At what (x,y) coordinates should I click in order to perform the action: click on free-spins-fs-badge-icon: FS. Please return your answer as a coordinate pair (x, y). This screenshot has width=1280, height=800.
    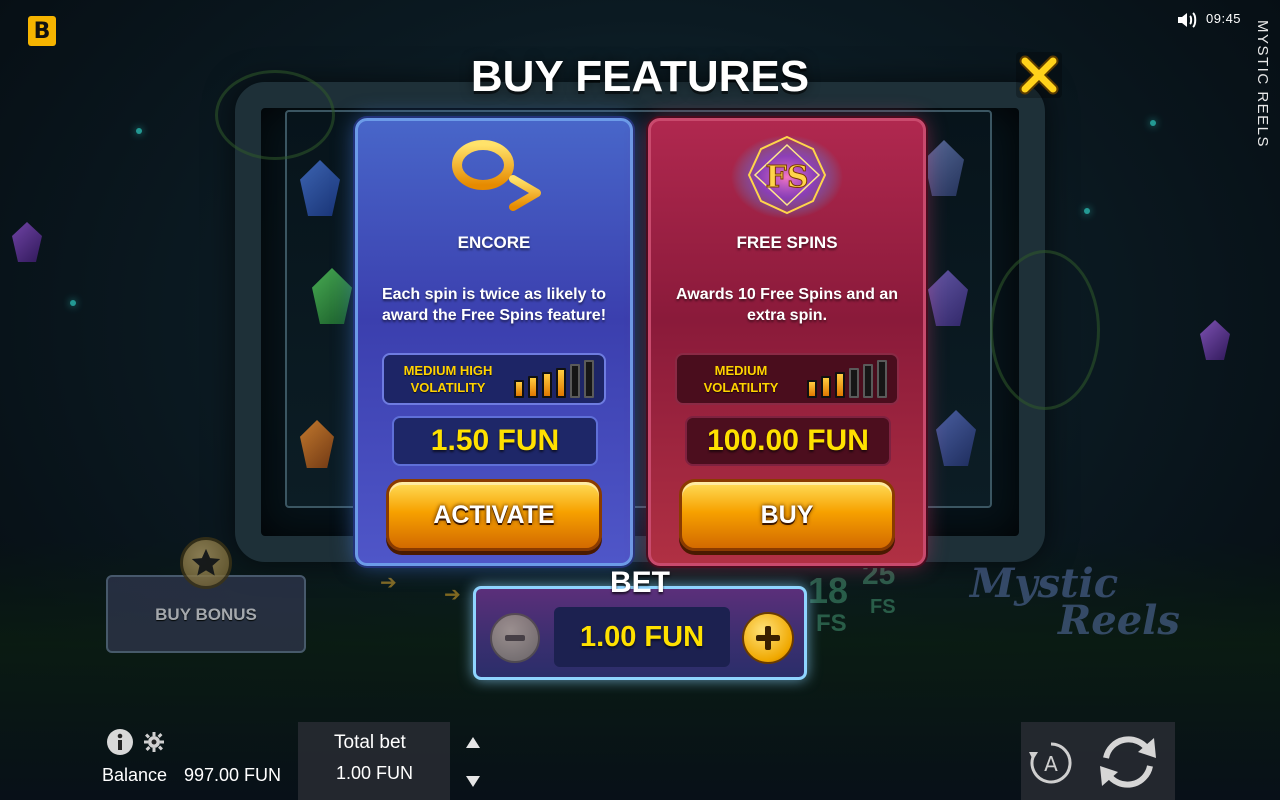
    Looking at the image, I should click on (787, 178).